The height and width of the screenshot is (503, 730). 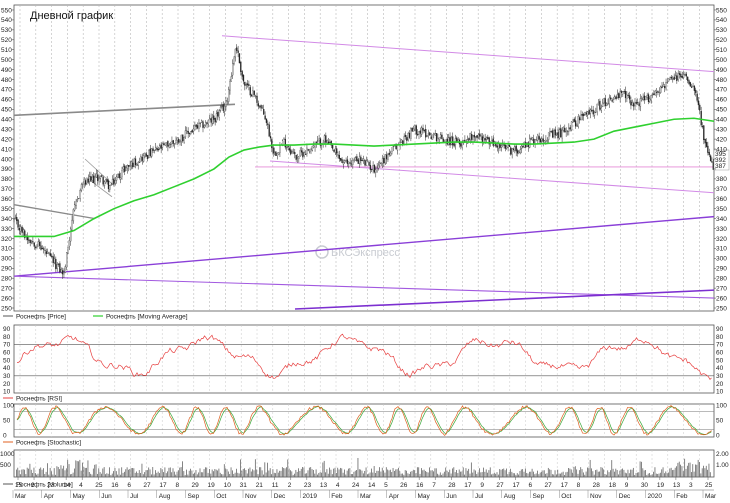 I want to click on rsi-tick-label-left: 40, so click(x=7, y=368).